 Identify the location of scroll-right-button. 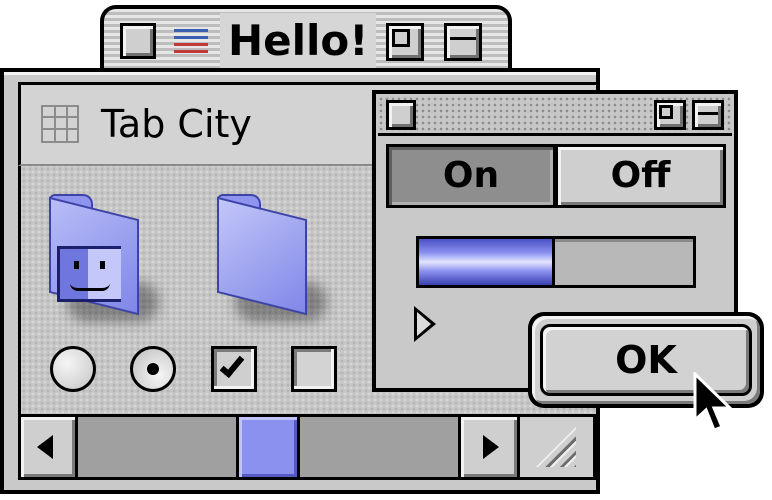
(489, 447).